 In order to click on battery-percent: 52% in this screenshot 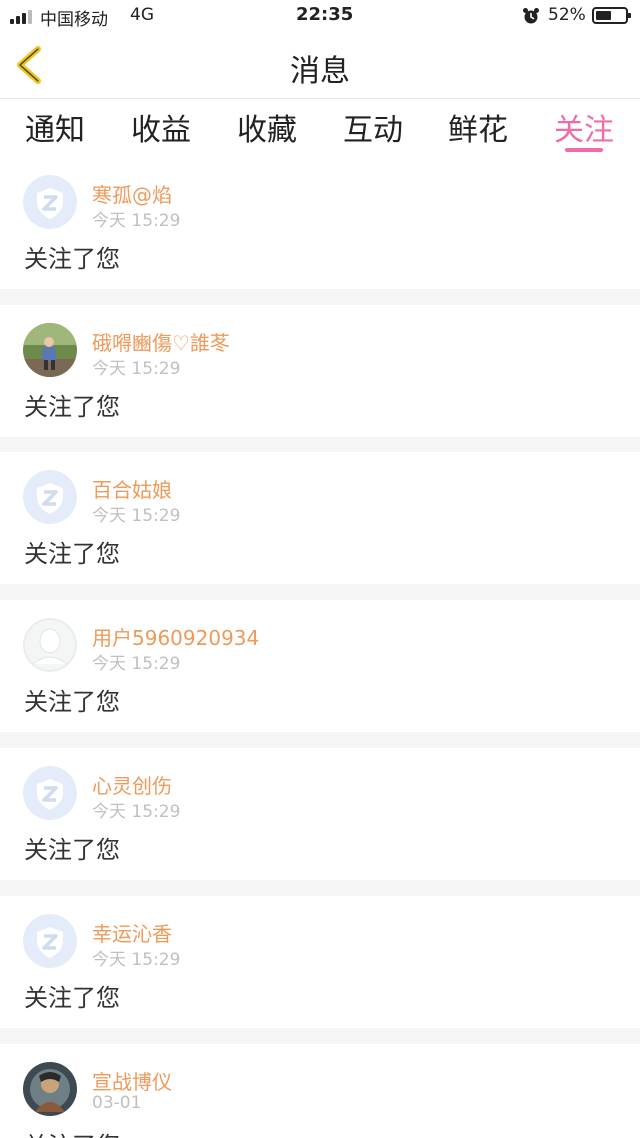, I will do `click(567, 15)`.